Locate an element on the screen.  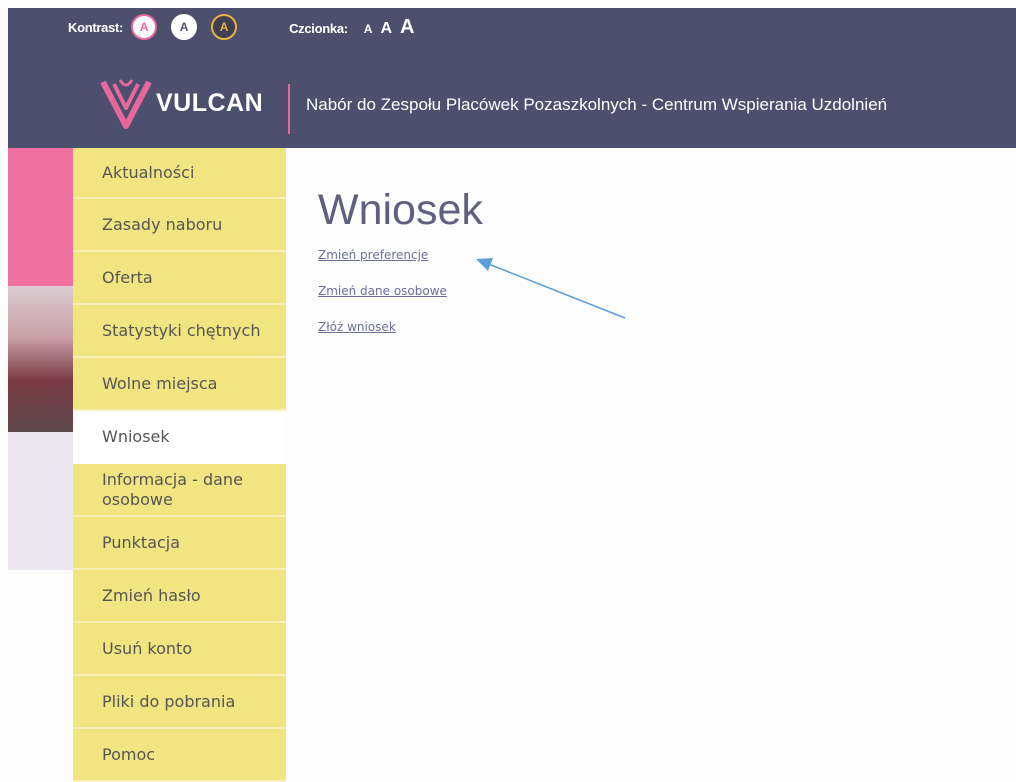
sidebar-item-aktualnosci: Aktualności is located at coordinates (179, 173).